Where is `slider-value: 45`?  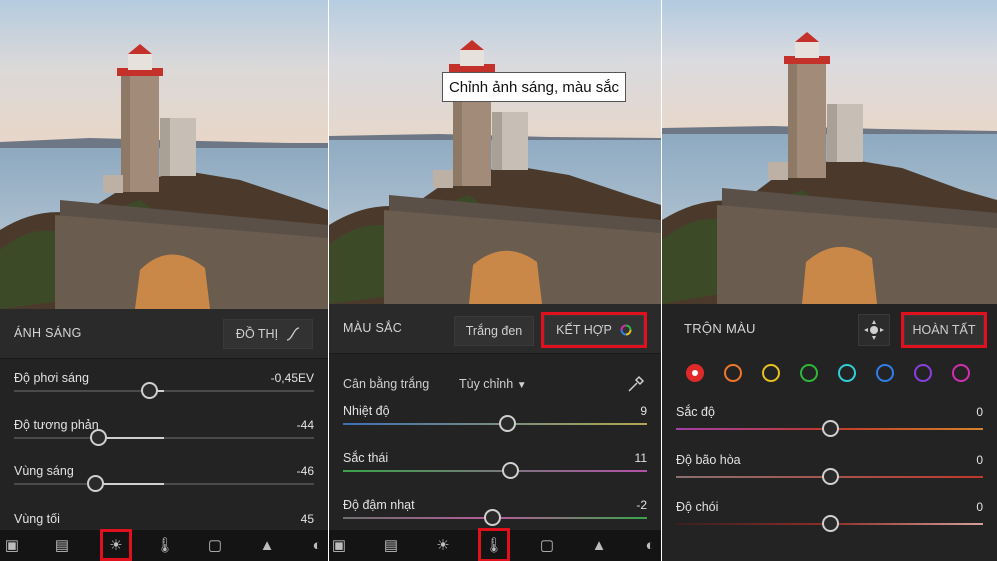
slider-value: 45 is located at coordinates (307, 519).